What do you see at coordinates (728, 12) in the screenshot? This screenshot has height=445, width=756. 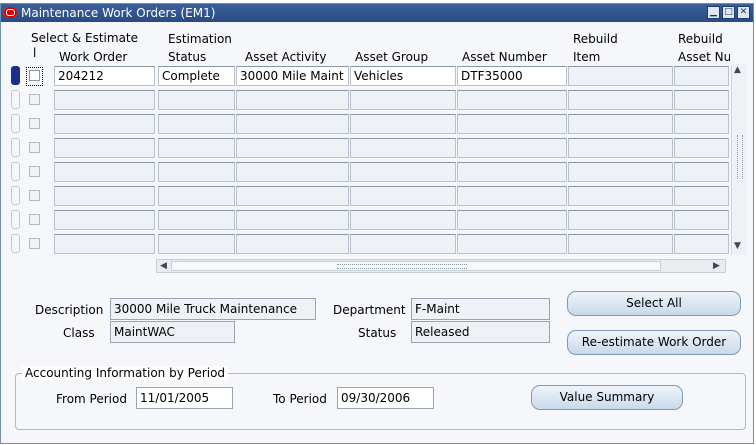 I see `maximize-icon: □` at bounding box center [728, 12].